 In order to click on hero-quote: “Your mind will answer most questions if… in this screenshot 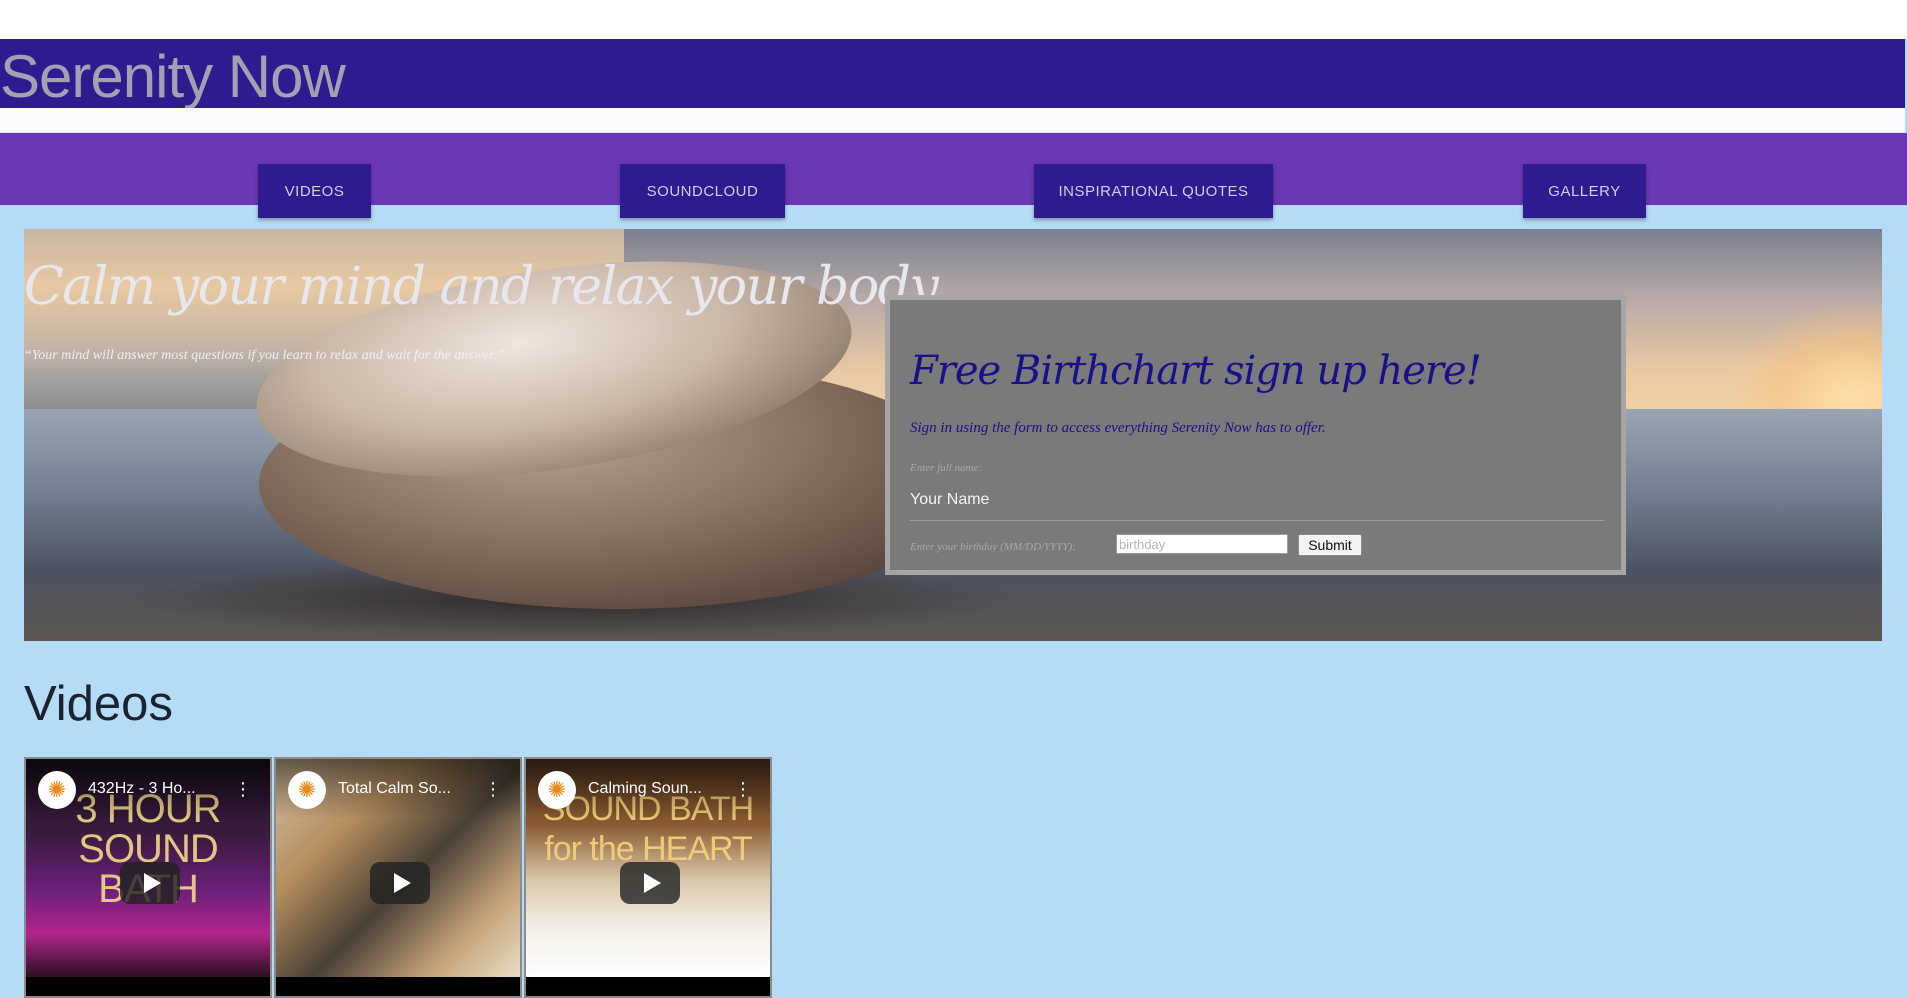, I will do `click(264, 355)`.